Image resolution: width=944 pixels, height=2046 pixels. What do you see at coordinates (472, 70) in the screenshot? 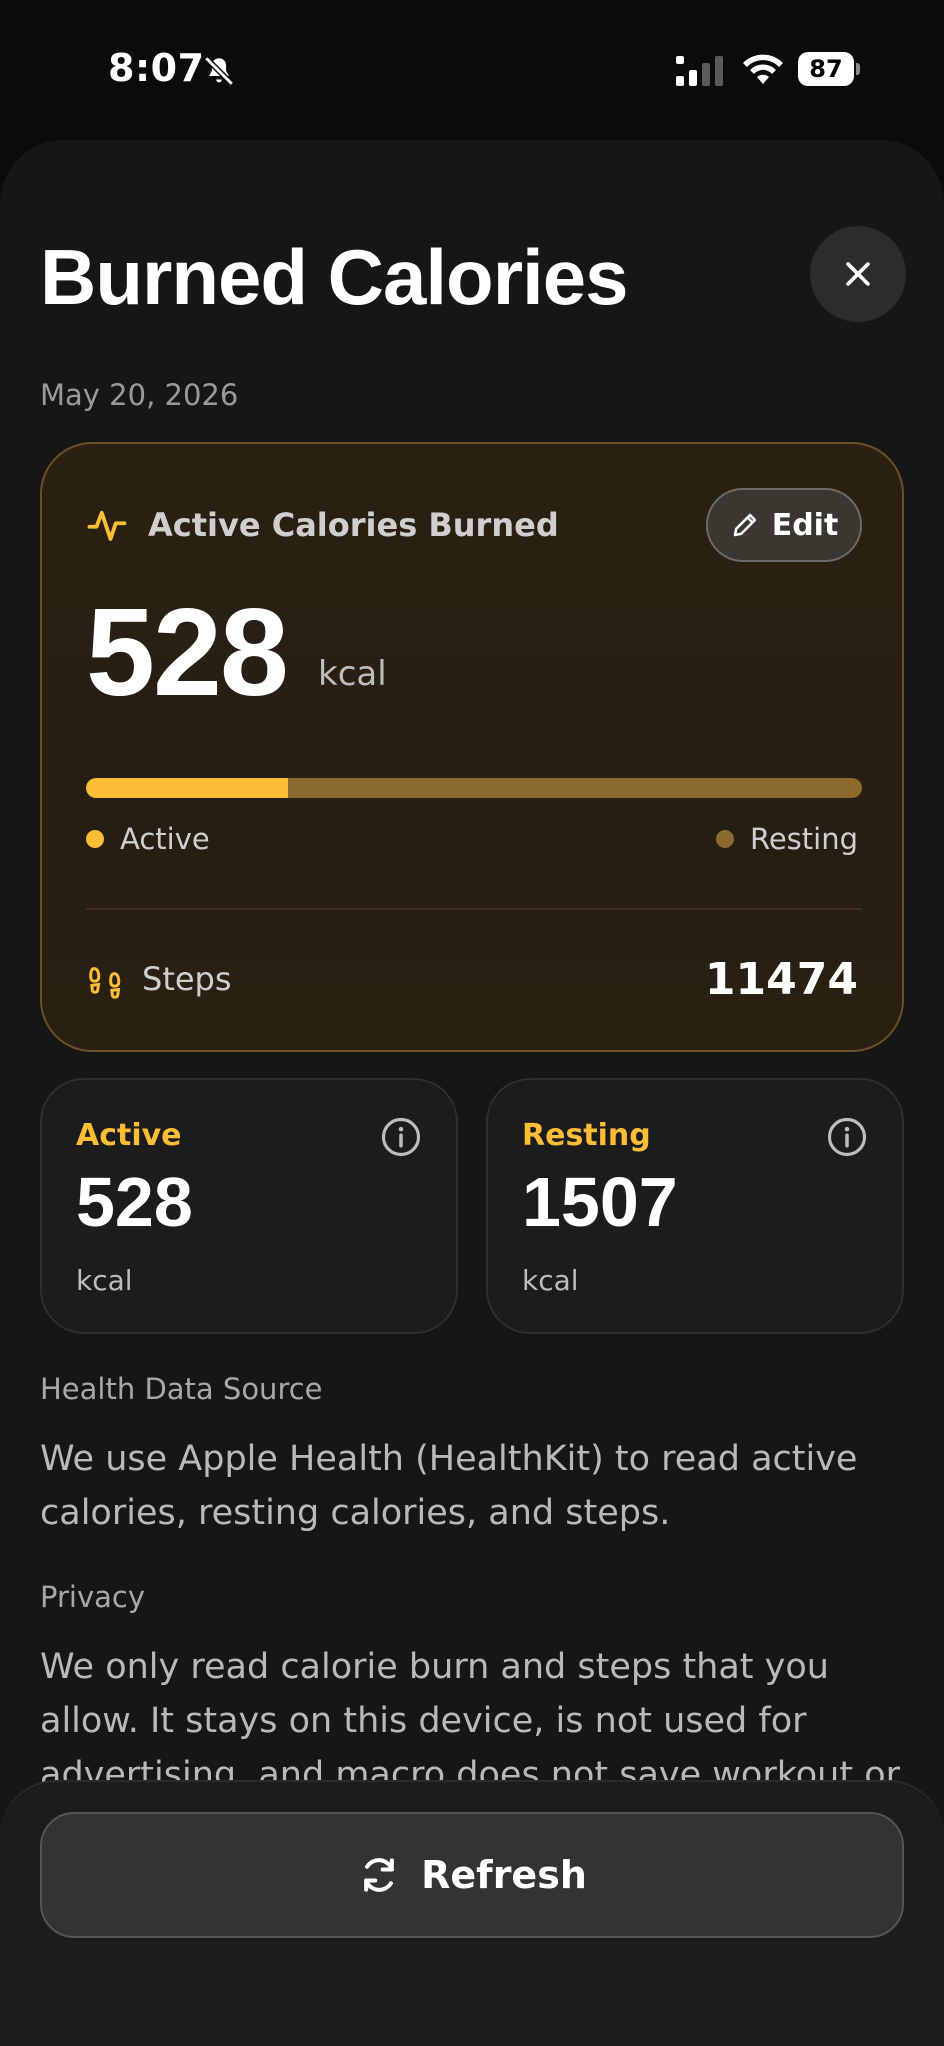
I see `status-bar: 8:07 87` at bounding box center [472, 70].